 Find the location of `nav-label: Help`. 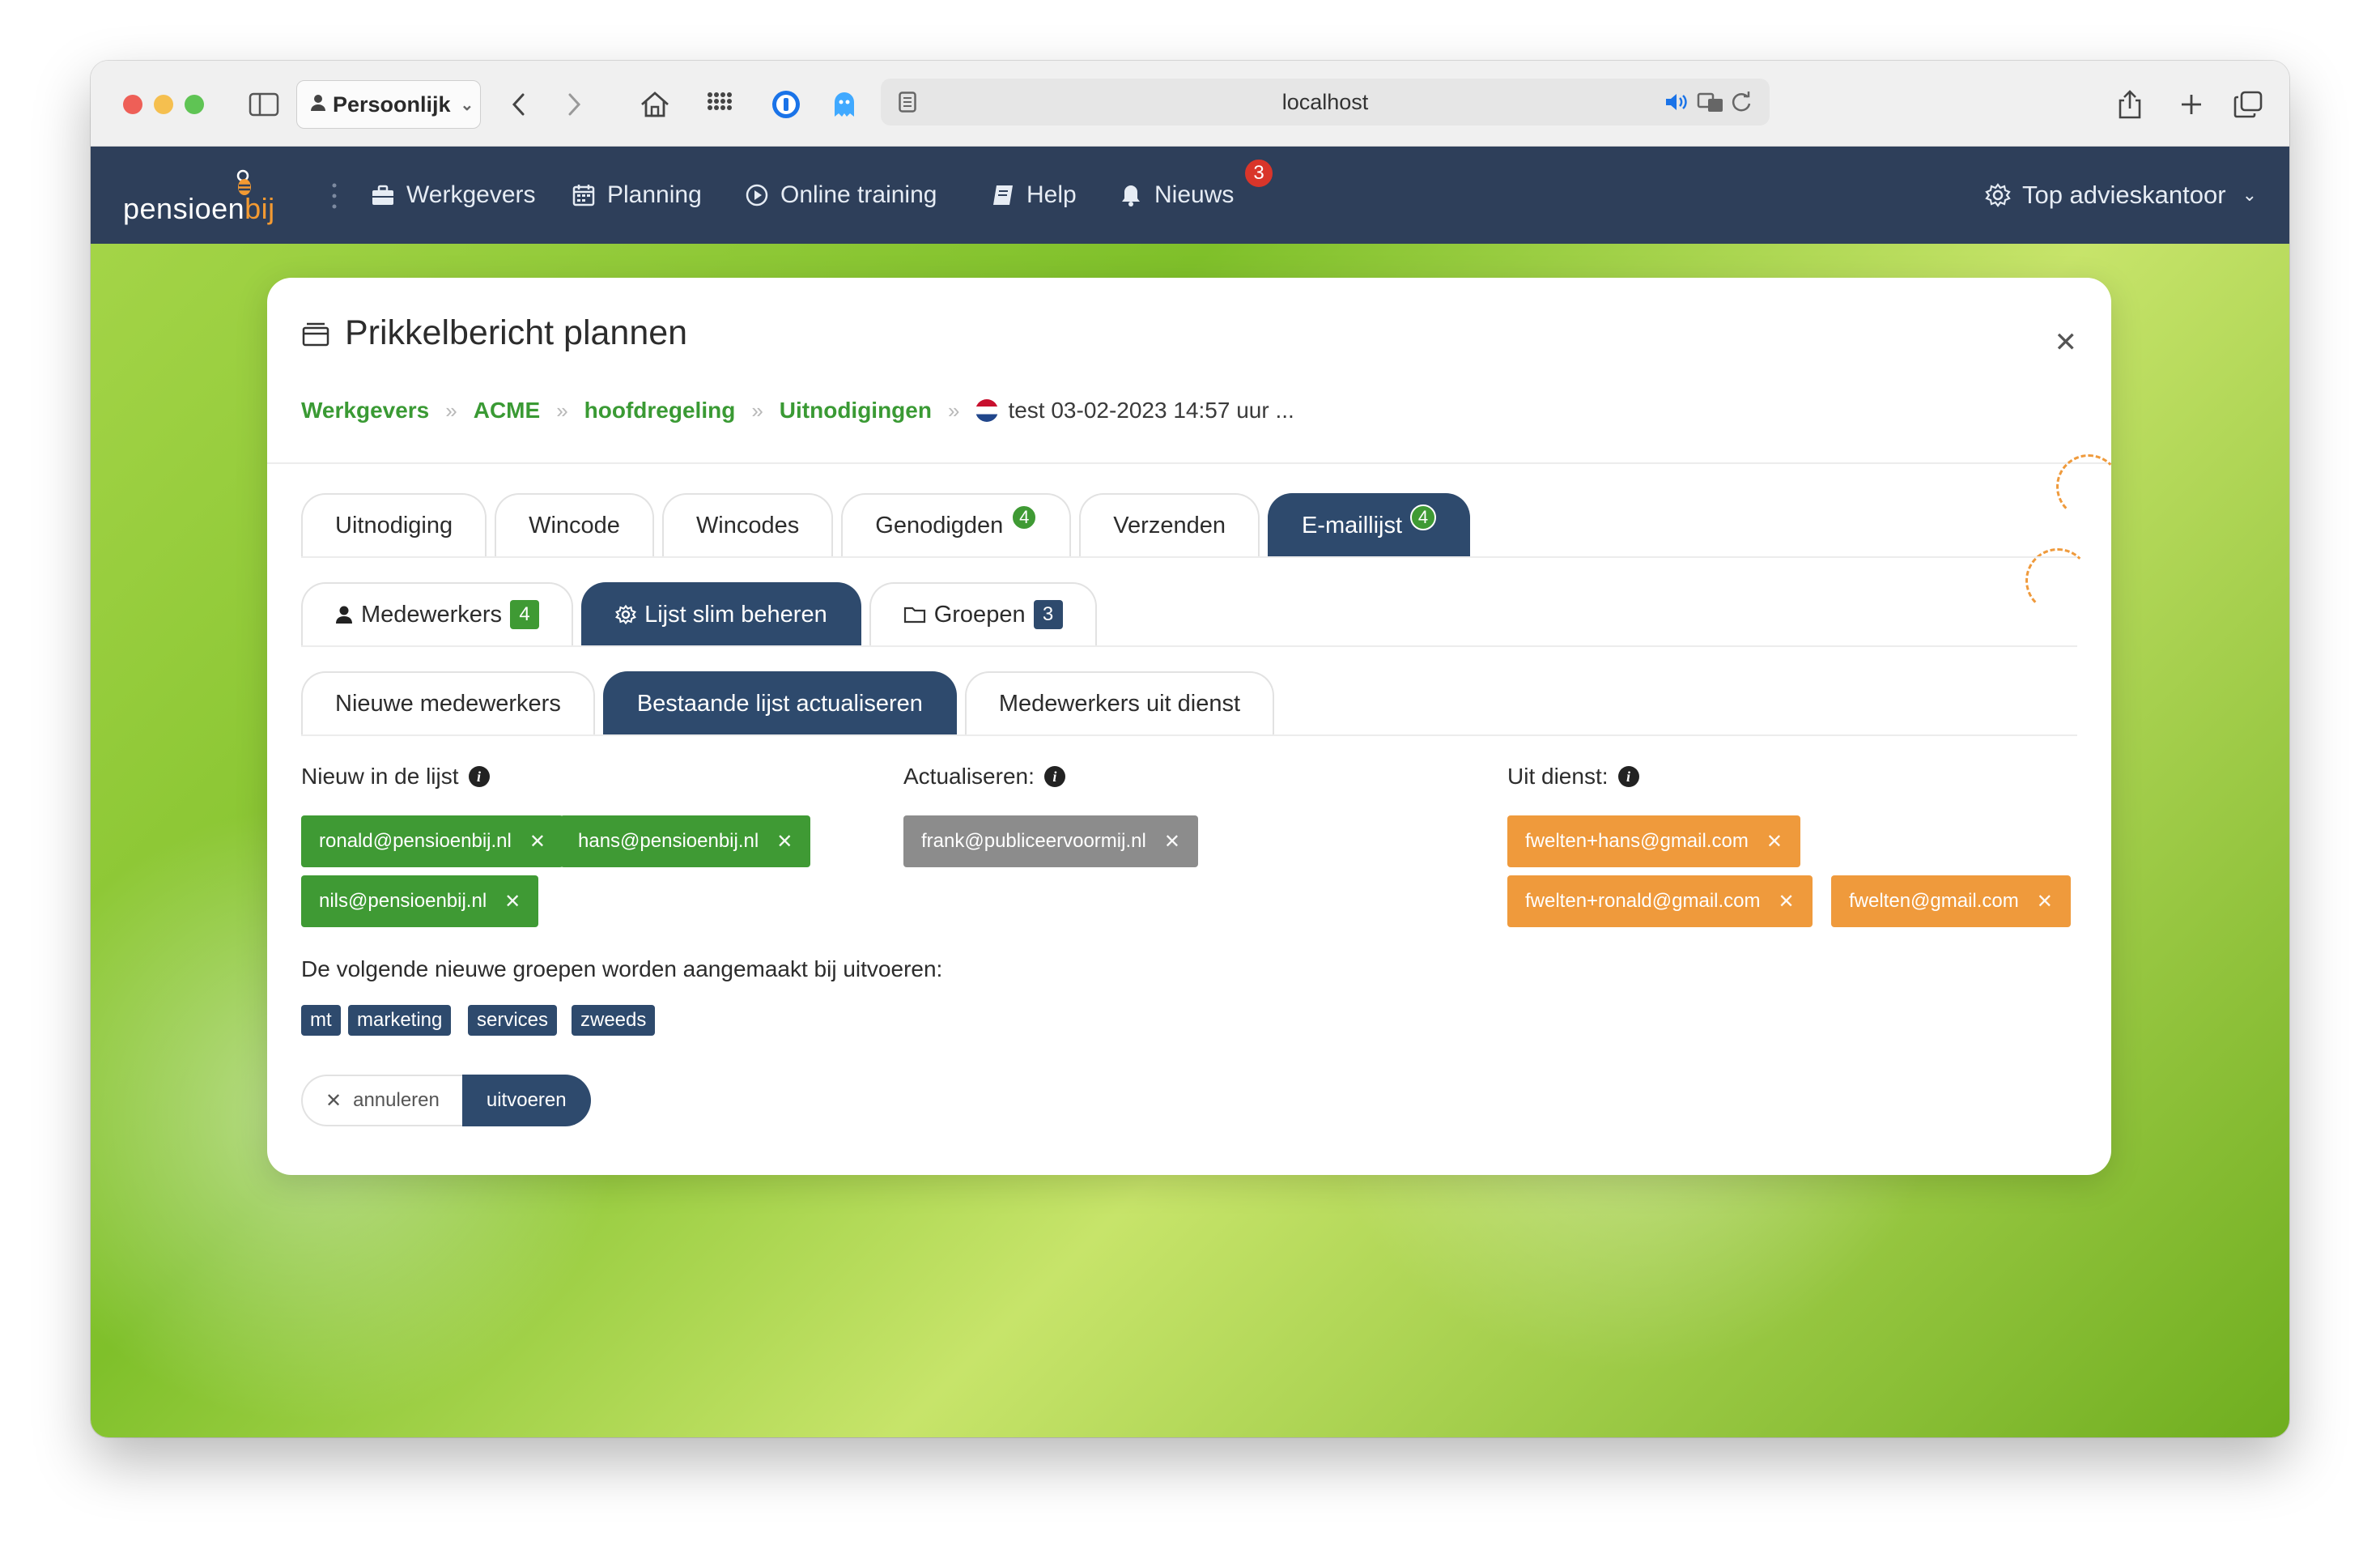

nav-label: Help is located at coordinates (1051, 194).